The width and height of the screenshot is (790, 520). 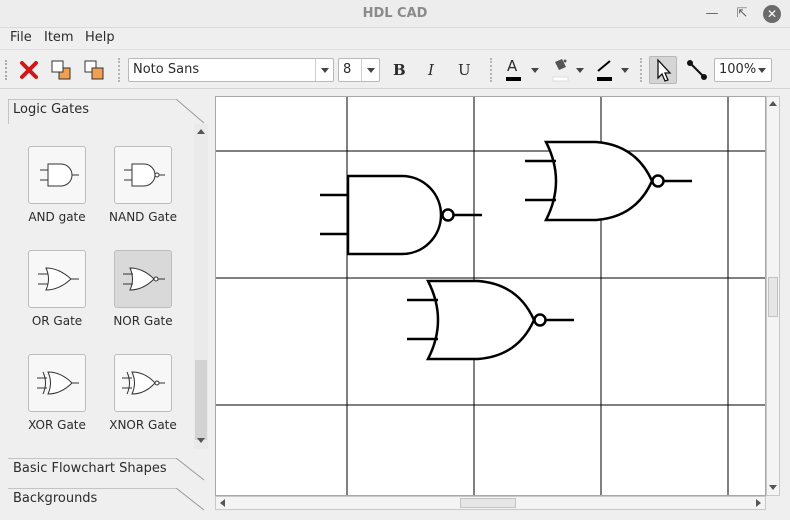 I want to click on send-to-back-button, so click(x=94, y=70).